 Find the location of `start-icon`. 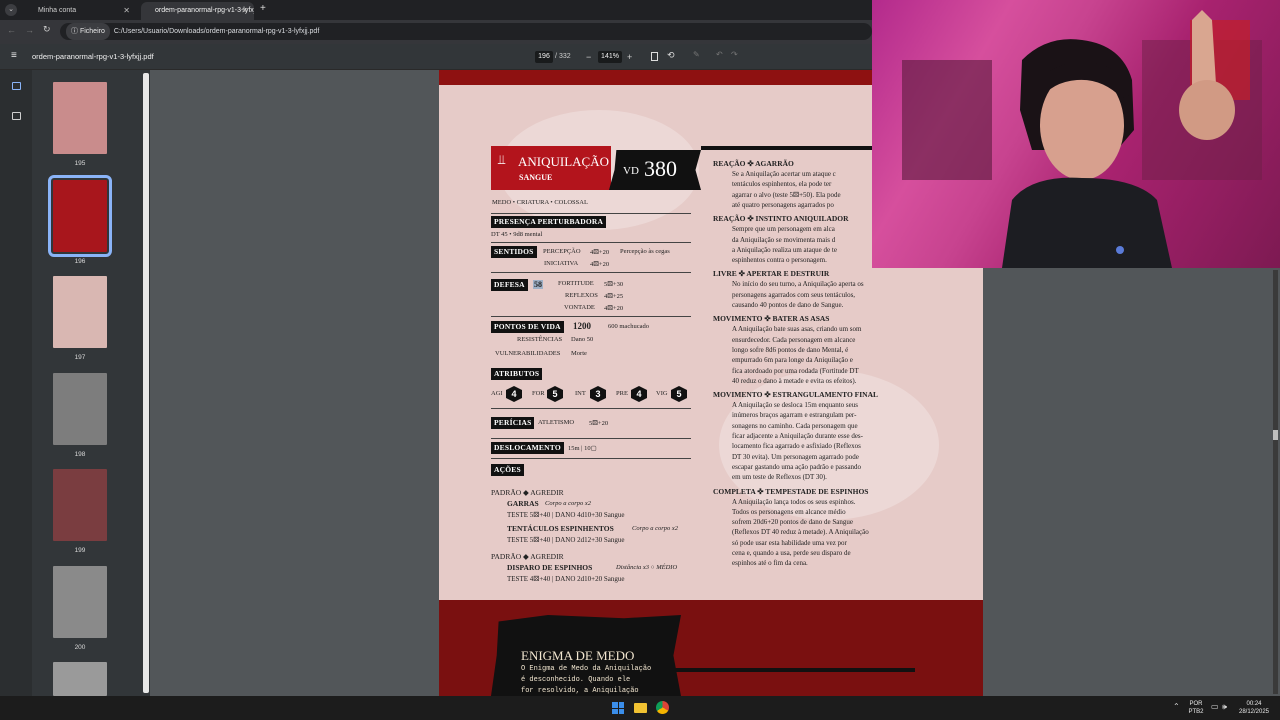

start-icon is located at coordinates (618, 708).